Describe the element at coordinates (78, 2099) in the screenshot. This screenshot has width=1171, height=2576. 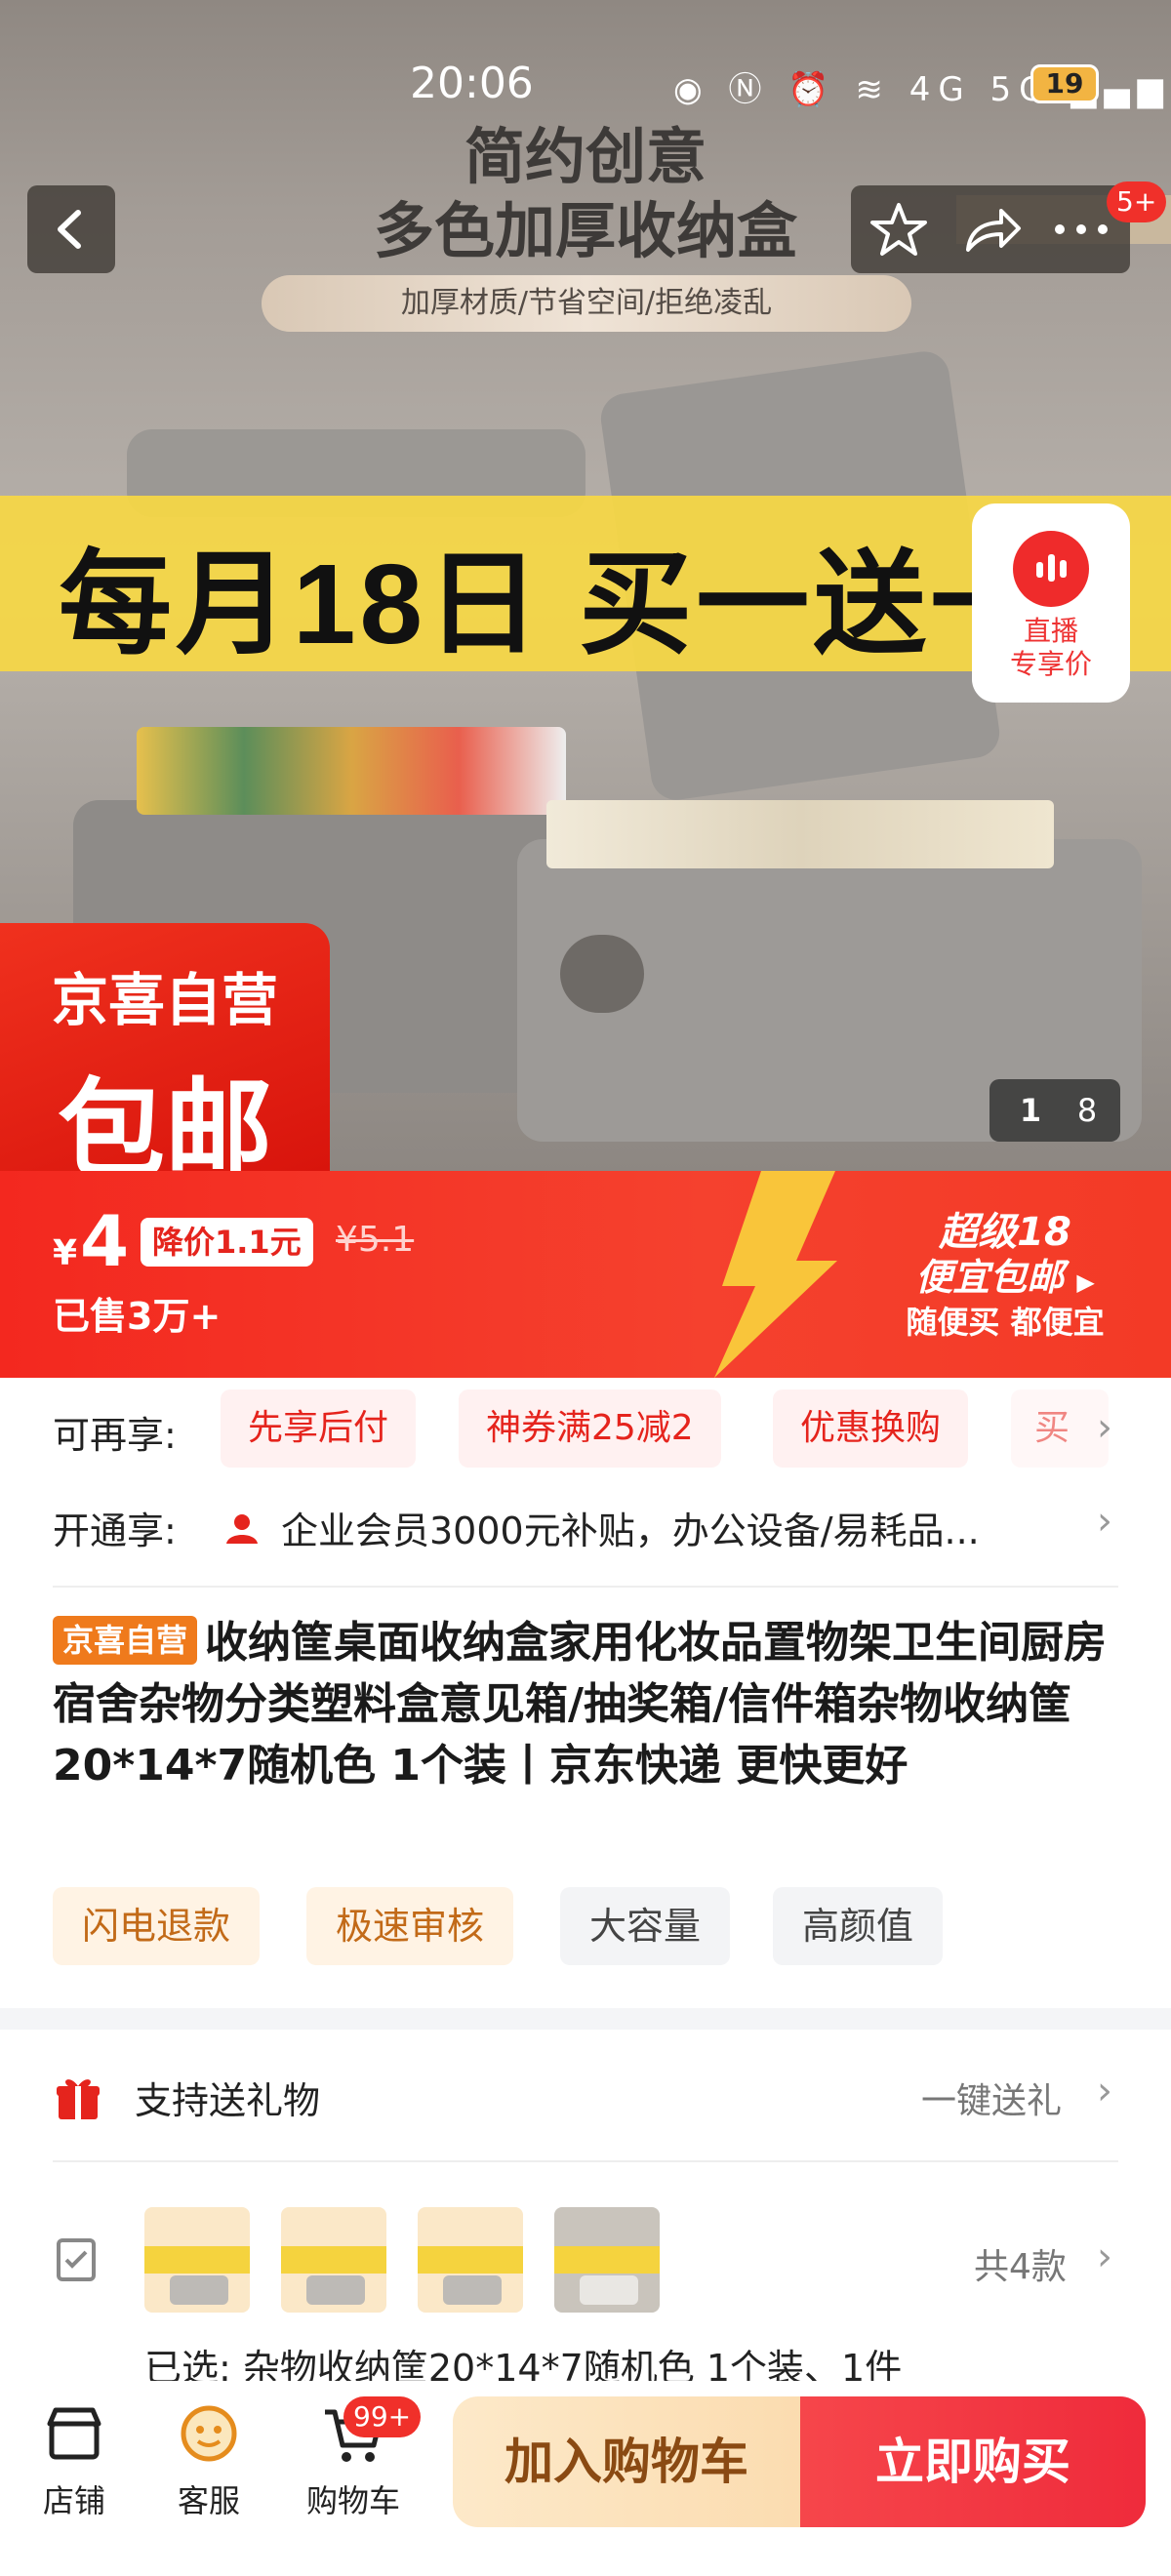
I see `gift-icon` at that location.